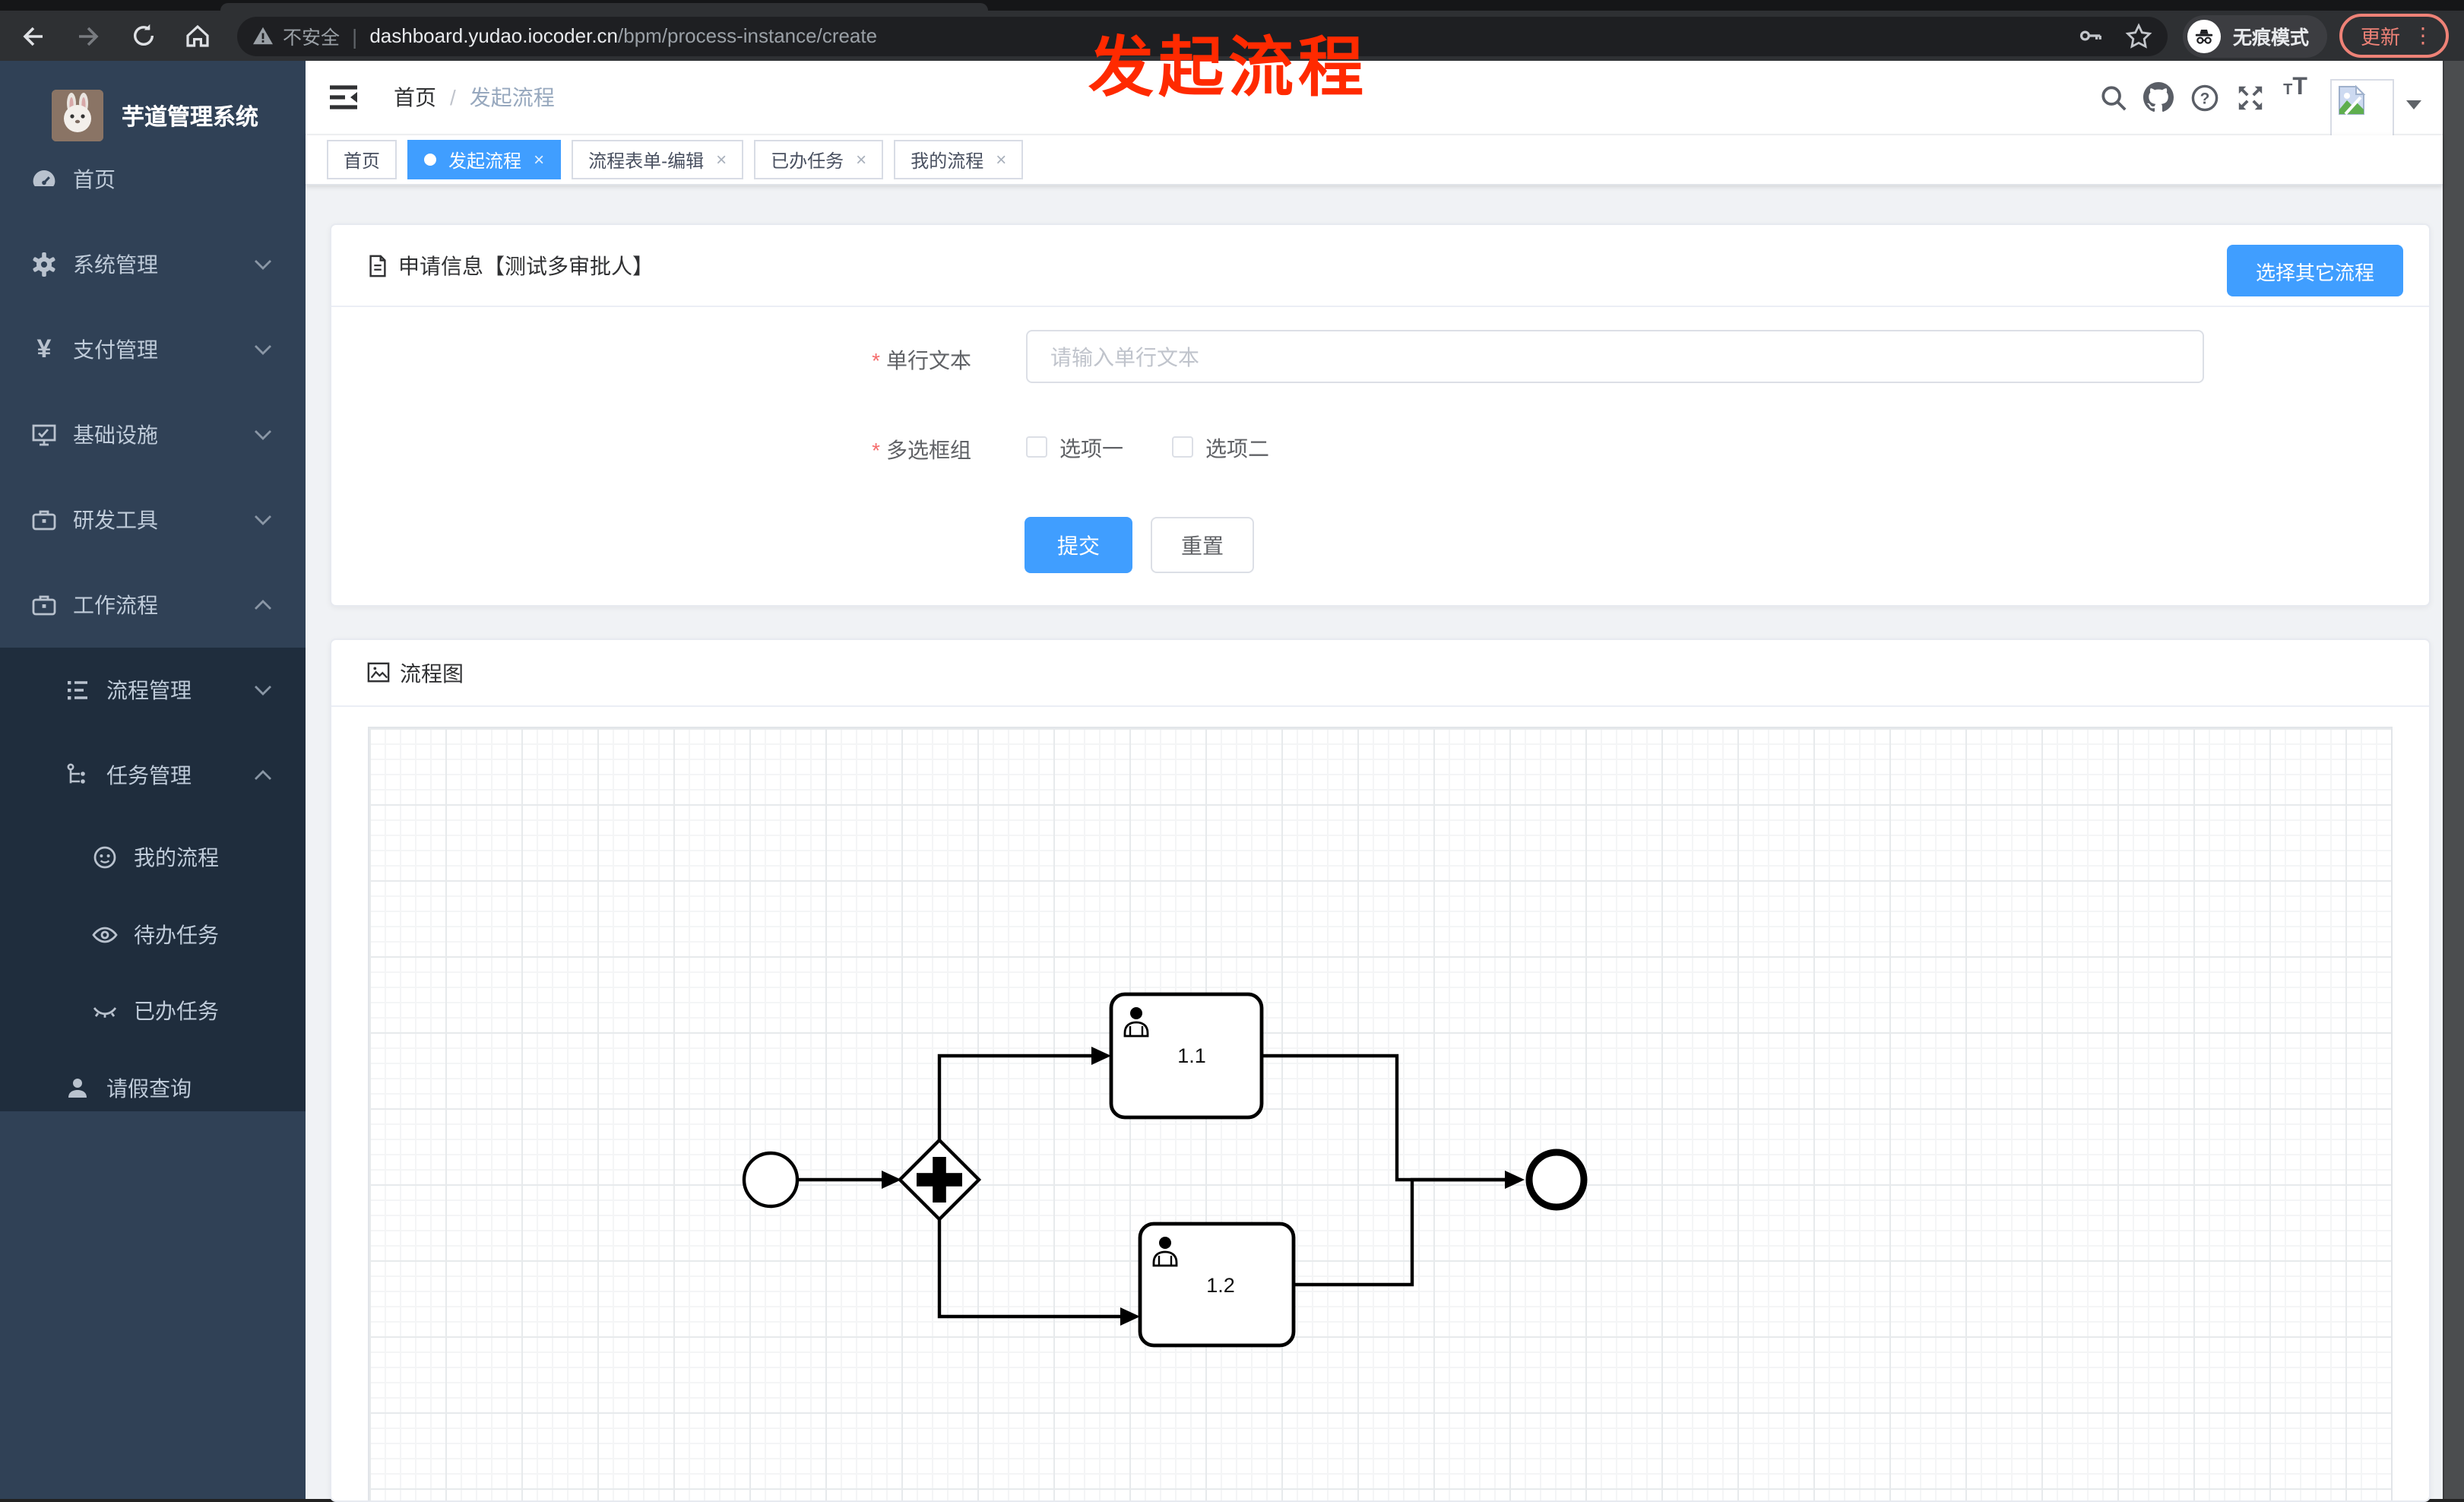  What do you see at coordinates (105, 858) in the screenshot?
I see `face-icon` at bounding box center [105, 858].